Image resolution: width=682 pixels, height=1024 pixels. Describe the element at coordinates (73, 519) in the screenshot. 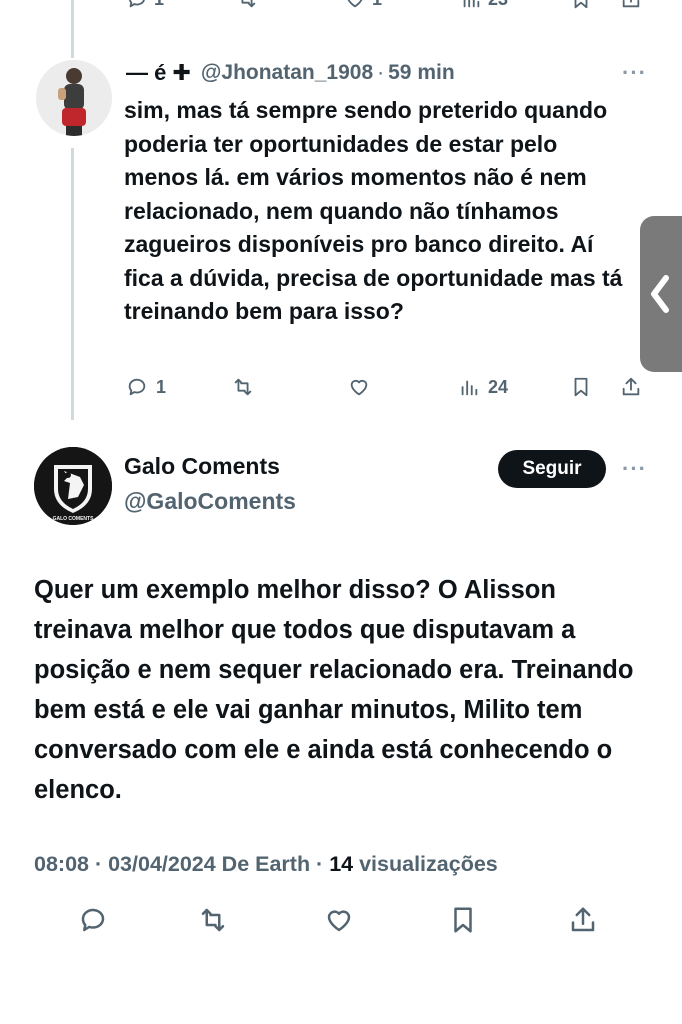

I see `avatar-caption: GALO COMENTS` at that location.